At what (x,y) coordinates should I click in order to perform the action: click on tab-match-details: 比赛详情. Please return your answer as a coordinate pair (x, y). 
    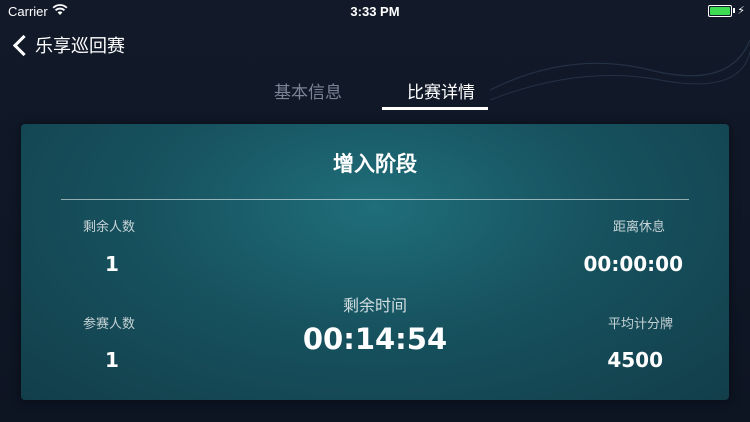
    Looking at the image, I should click on (441, 90).